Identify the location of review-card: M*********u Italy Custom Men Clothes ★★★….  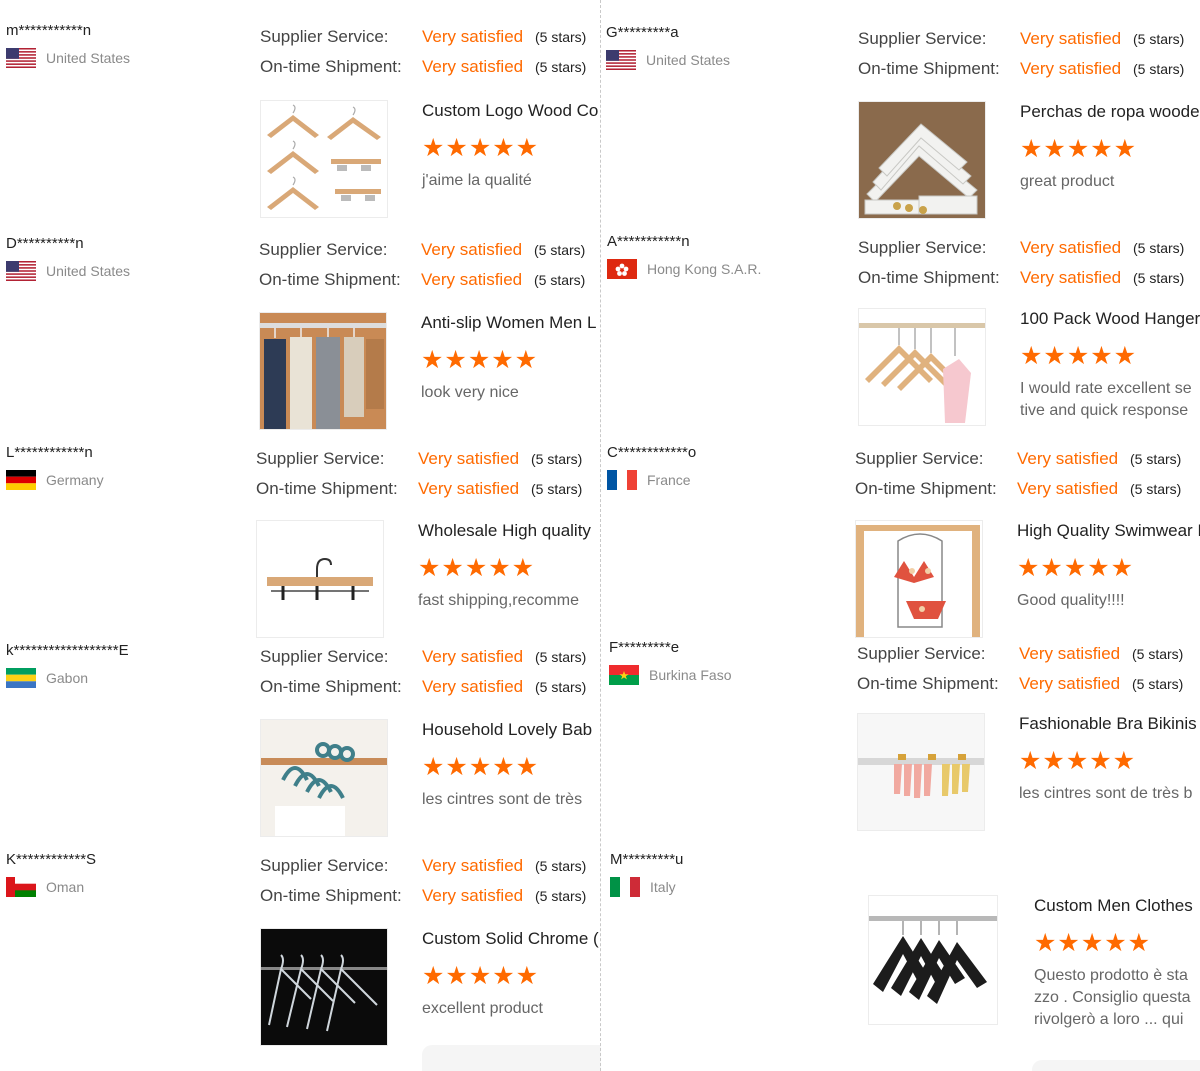
(901, 961).